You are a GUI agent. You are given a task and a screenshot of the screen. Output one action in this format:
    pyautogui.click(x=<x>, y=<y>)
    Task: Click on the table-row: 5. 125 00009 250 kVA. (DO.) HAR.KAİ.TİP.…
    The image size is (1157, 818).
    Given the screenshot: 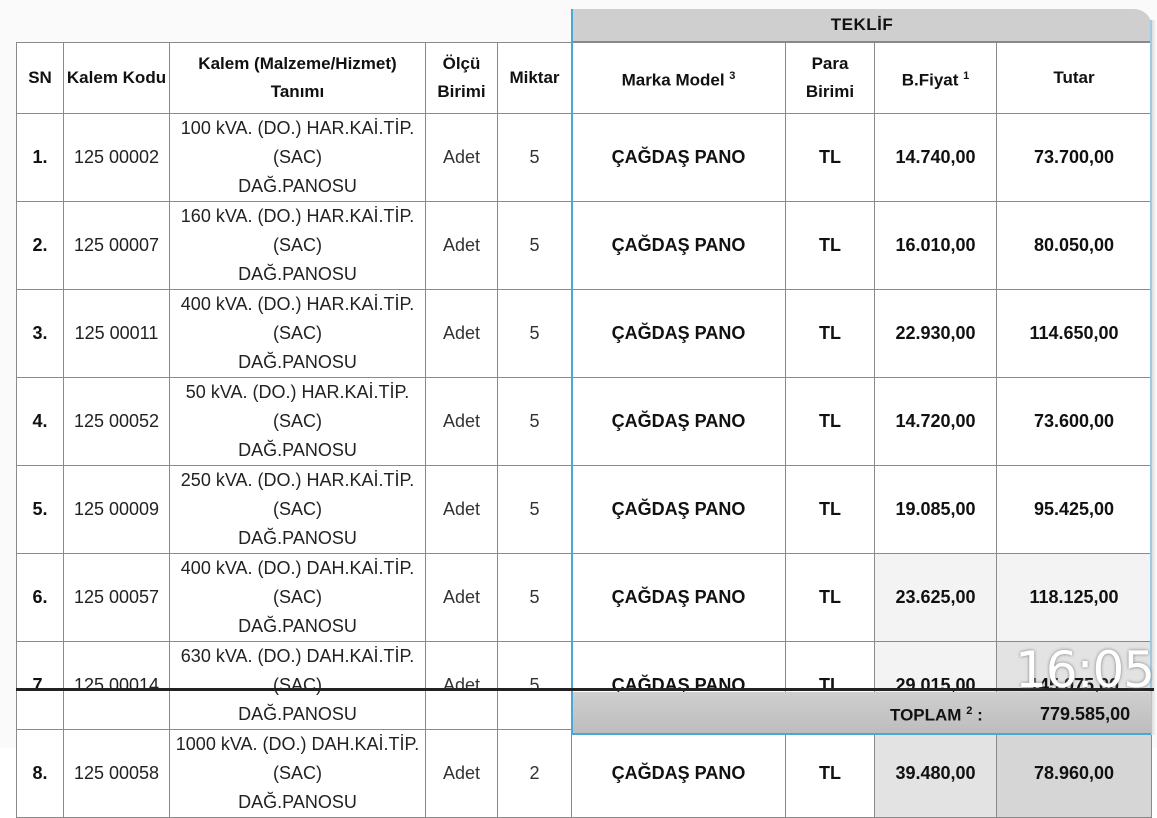 What is the action you would take?
    pyautogui.click(x=584, y=509)
    